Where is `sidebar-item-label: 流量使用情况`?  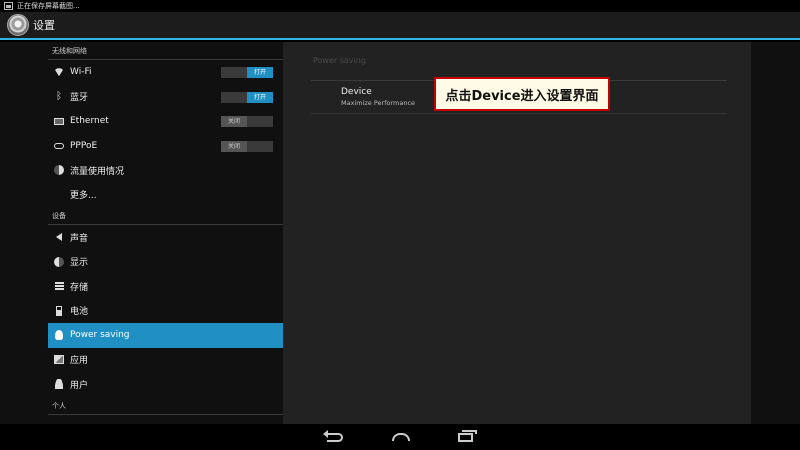 sidebar-item-label: 流量使用情况 is located at coordinates (97, 171).